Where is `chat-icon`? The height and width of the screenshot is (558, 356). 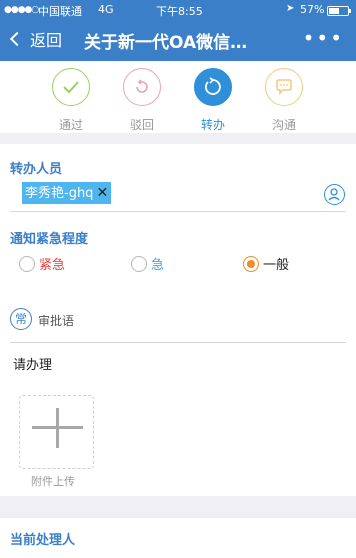 chat-icon is located at coordinates (284, 87).